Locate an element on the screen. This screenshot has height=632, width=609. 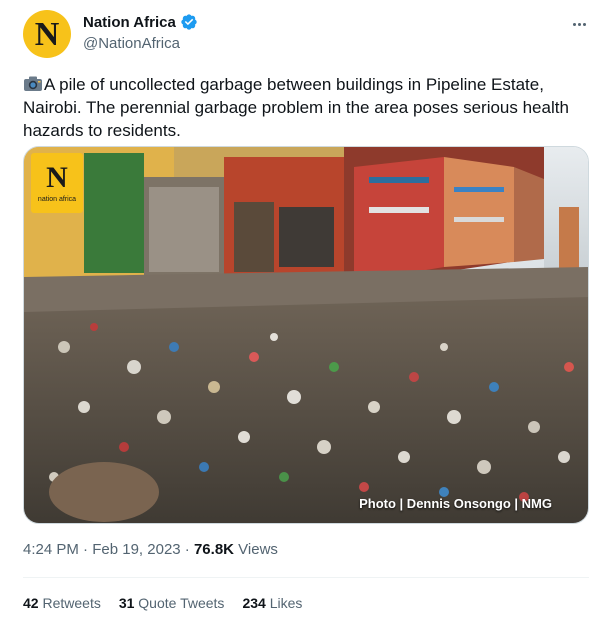
views-label: Views is located at coordinates (258, 549).